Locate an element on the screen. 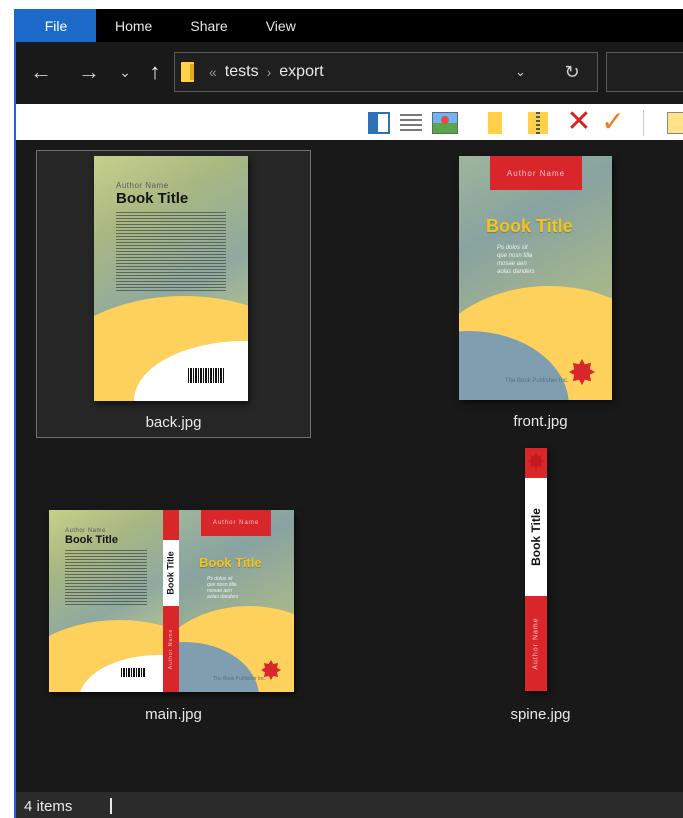 This screenshot has height=818, width=683. forward-button: → is located at coordinates (89, 72).